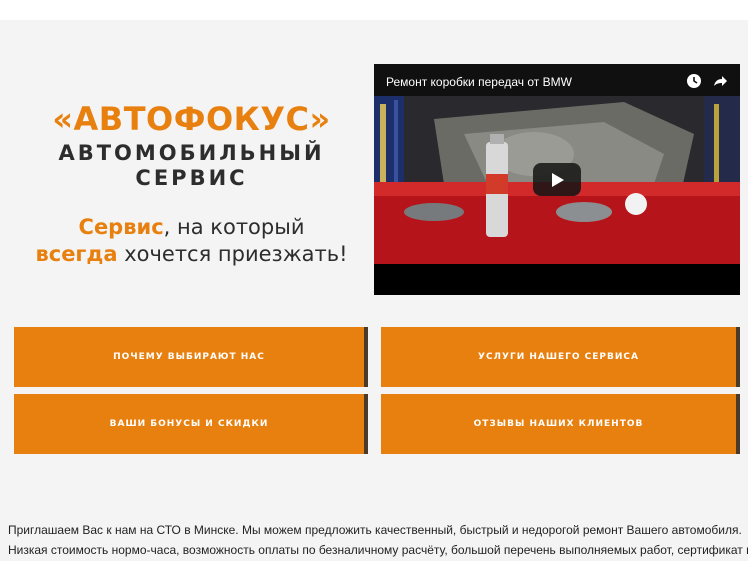 The image size is (748, 561). Describe the element at coordinates (189, 424) in the screenshot. I see `bonuses-discounts-button: ВАШИ БОНУСЫ И СКИДКИ` at that location.